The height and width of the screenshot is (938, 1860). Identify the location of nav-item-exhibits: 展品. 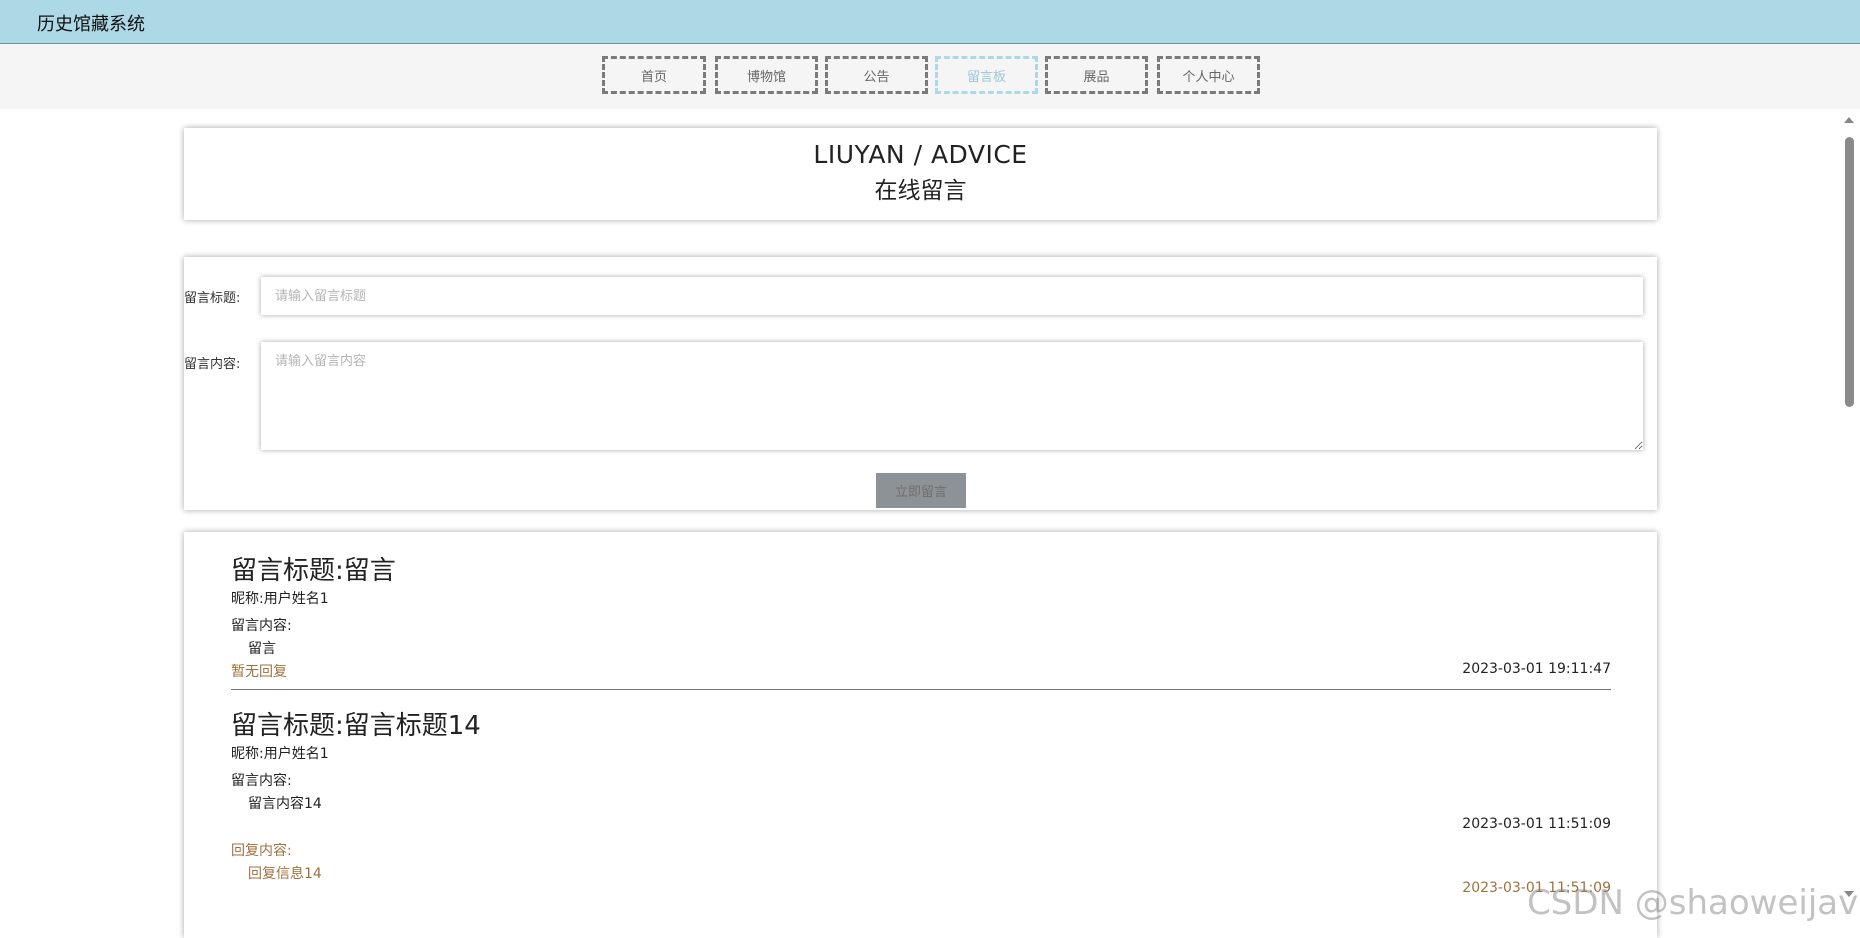
(1096, 75).